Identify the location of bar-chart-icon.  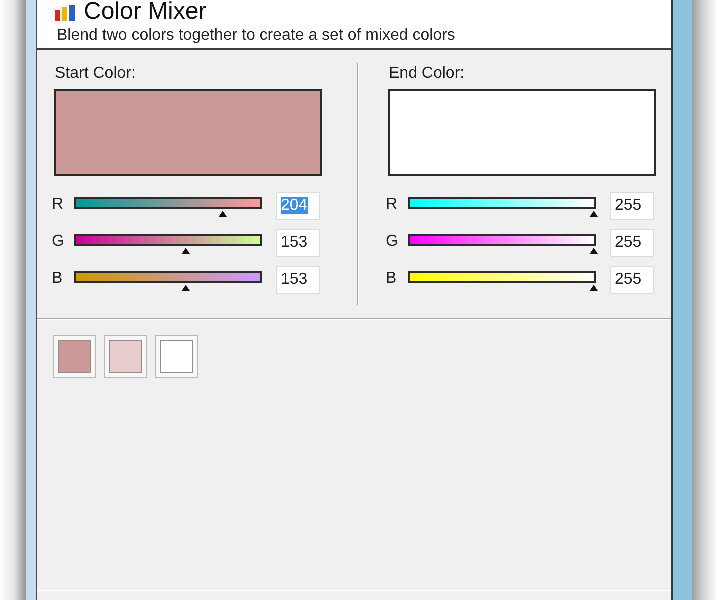
(65, 13).